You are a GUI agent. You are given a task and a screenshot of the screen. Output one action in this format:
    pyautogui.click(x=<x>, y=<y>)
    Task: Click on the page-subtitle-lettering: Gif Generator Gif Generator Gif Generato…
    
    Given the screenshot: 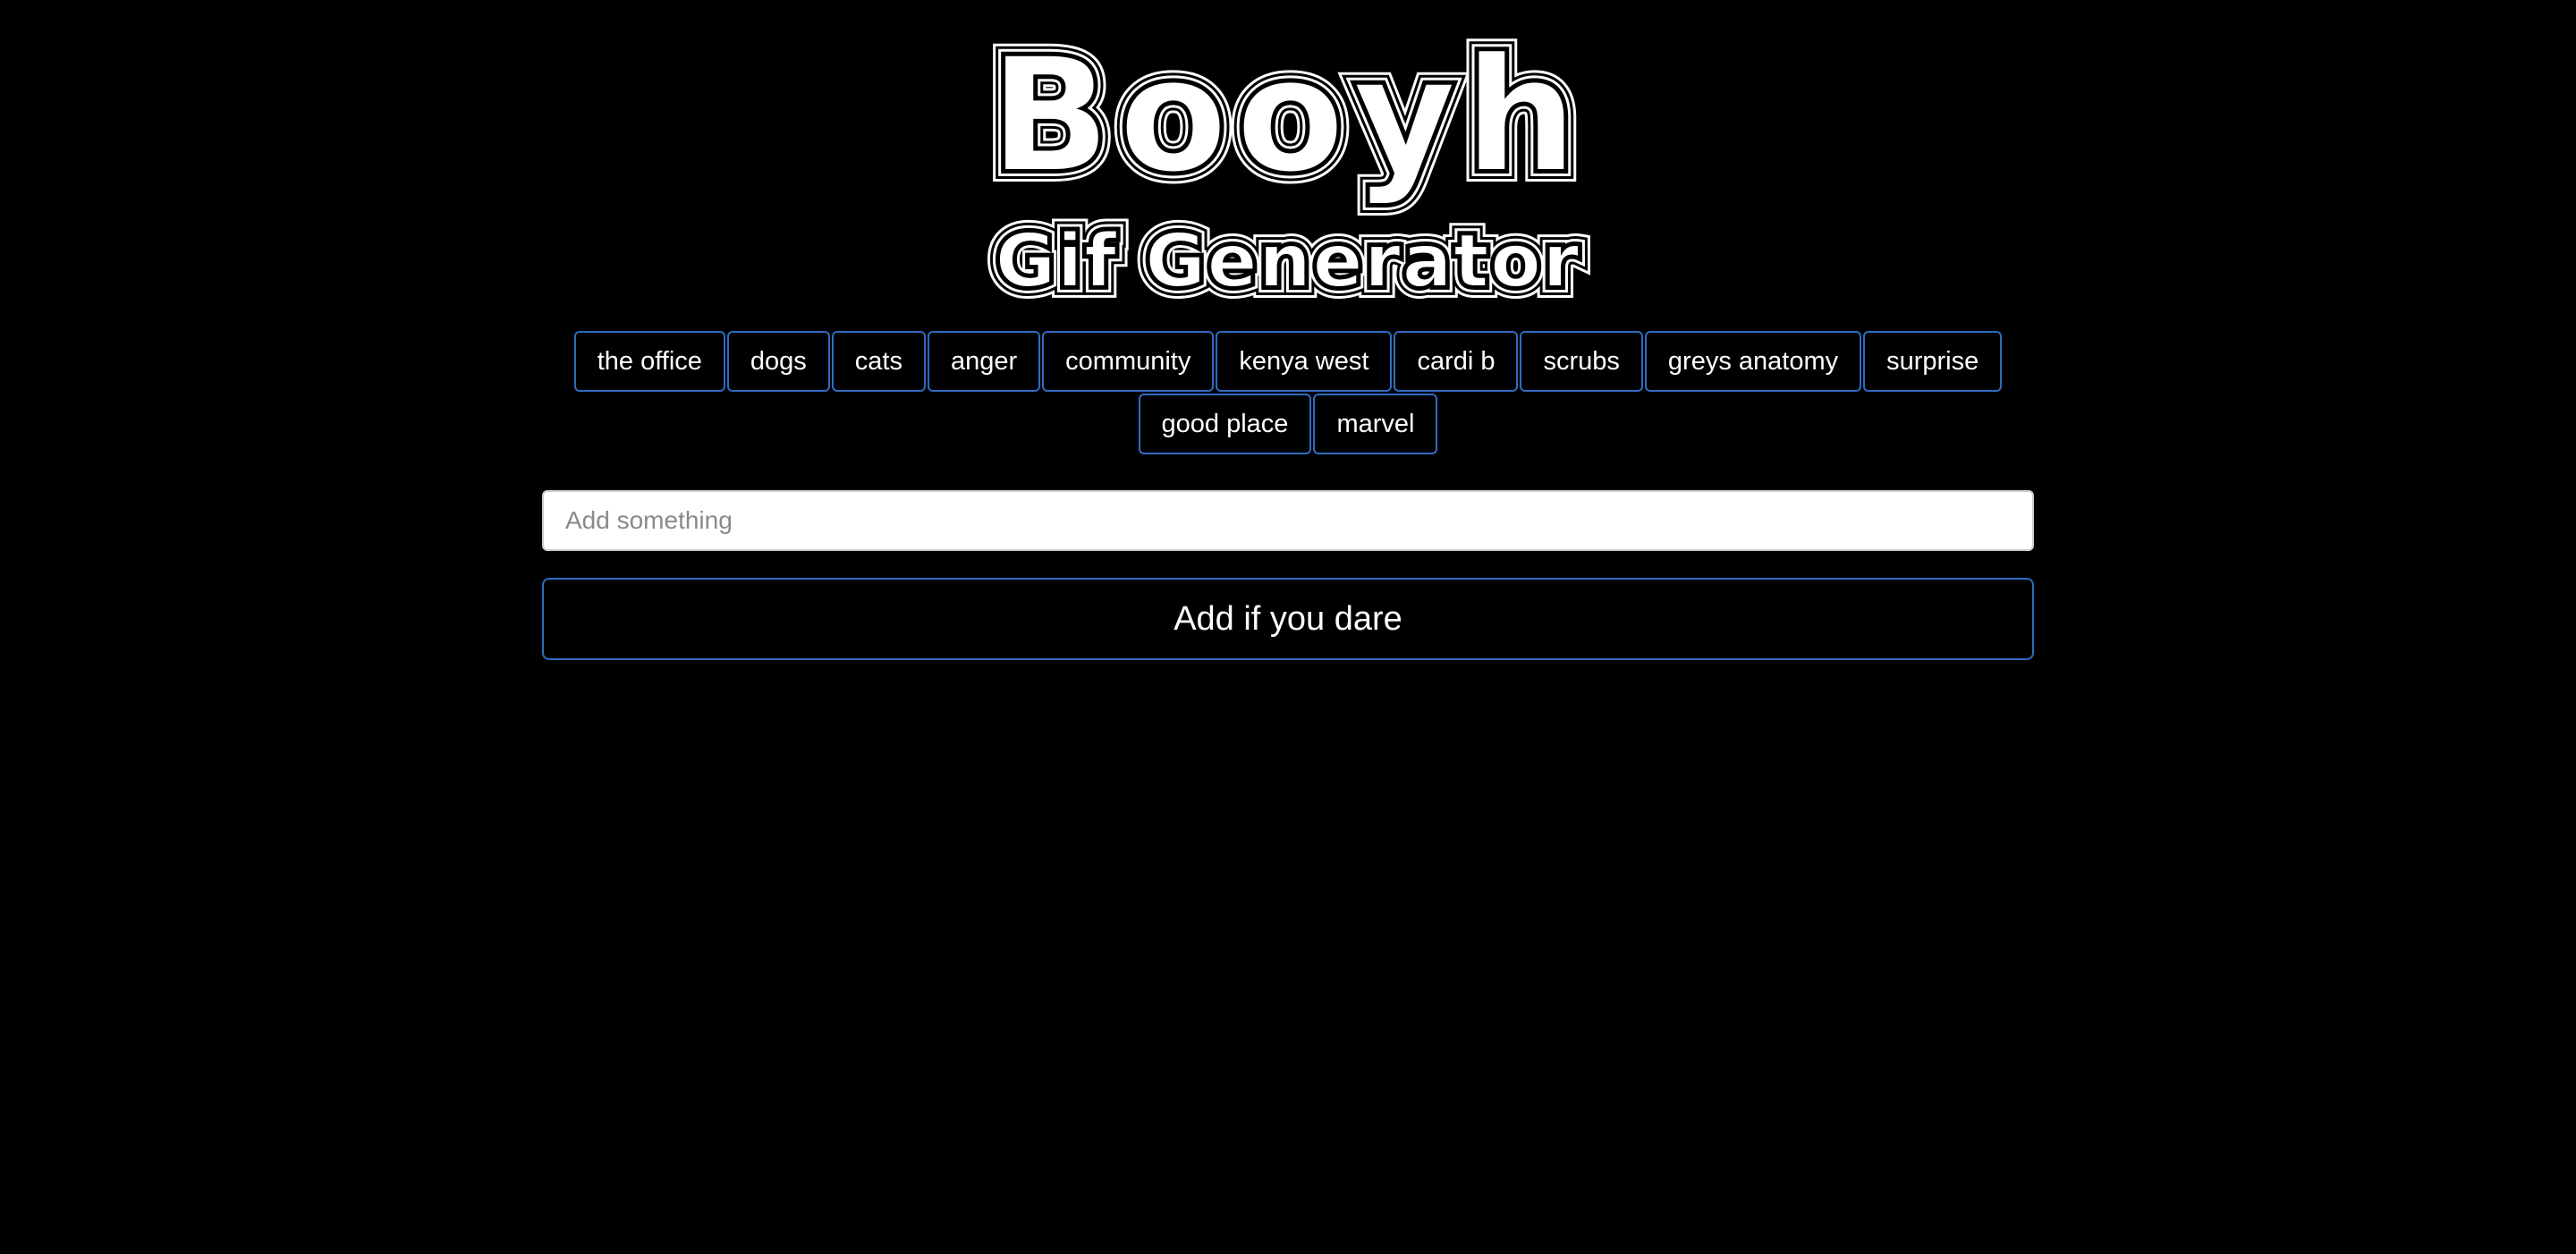 What is the action you would take?
    pyautogui.click(x=1287, y=262)
    